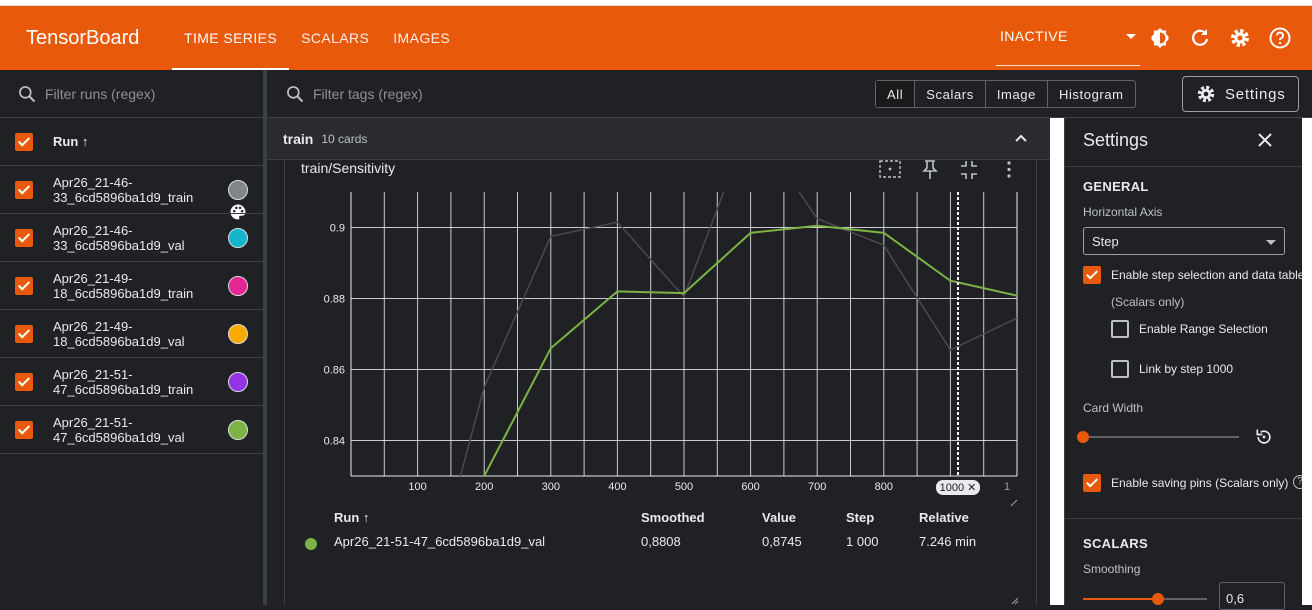 The width and height of the screenshot is (1312, 610). What do you see at coordinates (1090, 94) in the screenshot?
I see `filter-histogram-button: Histogram` at bounding box center [1090, 94].